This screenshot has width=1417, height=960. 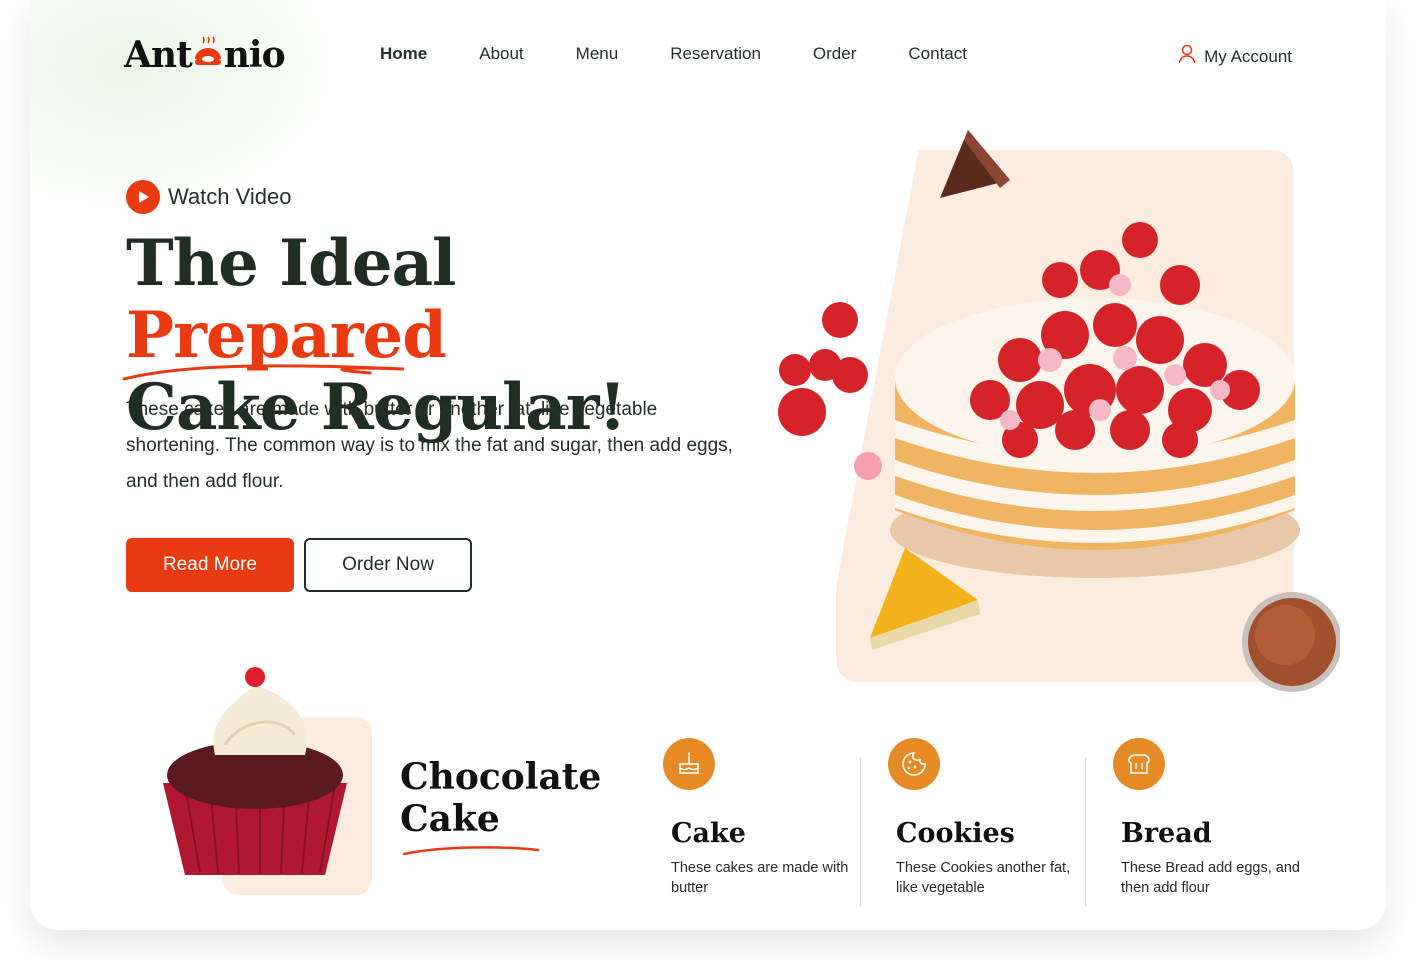 I want to click on chocolate-slice-image, so click(x=975, y=164).